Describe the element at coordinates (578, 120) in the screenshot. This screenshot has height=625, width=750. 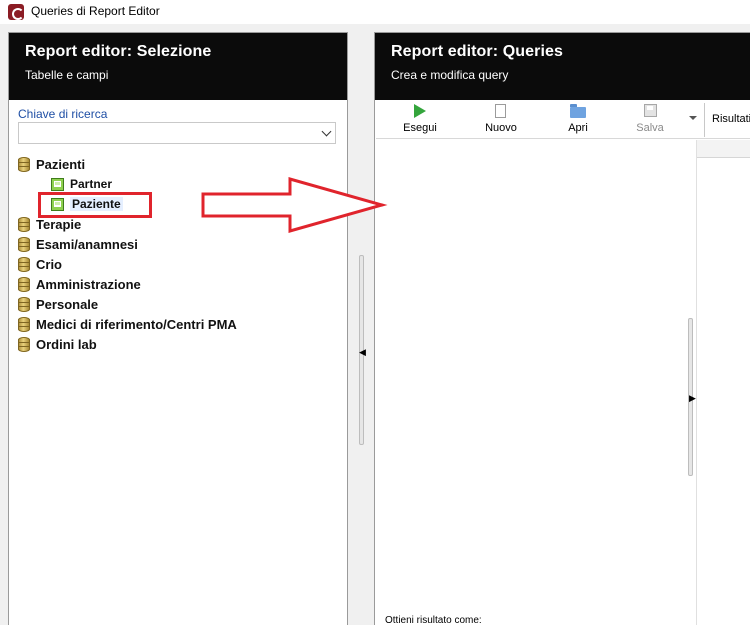
I see `open-button: Apri` at that location.